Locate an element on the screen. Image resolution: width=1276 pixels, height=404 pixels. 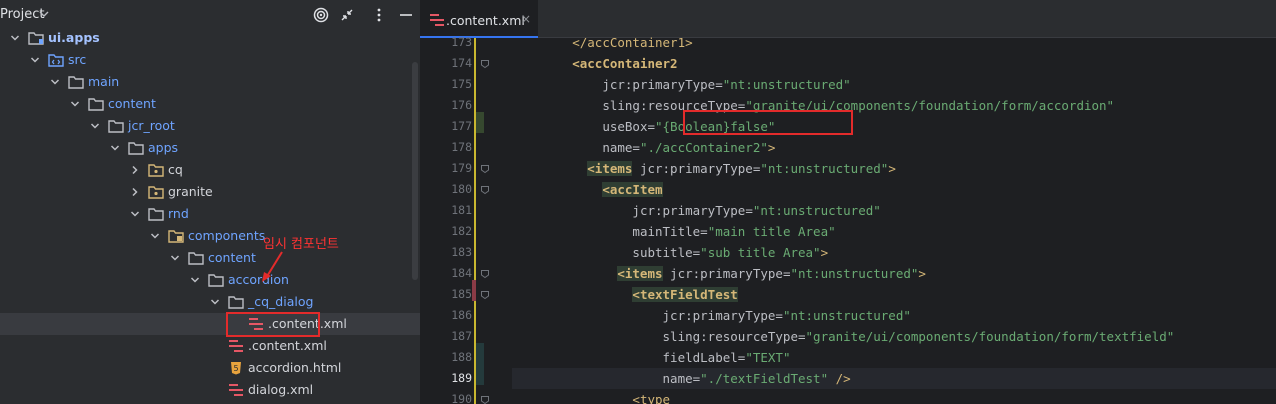
code-line: name="./accContainer2"> is located at coordinates (643, 147).